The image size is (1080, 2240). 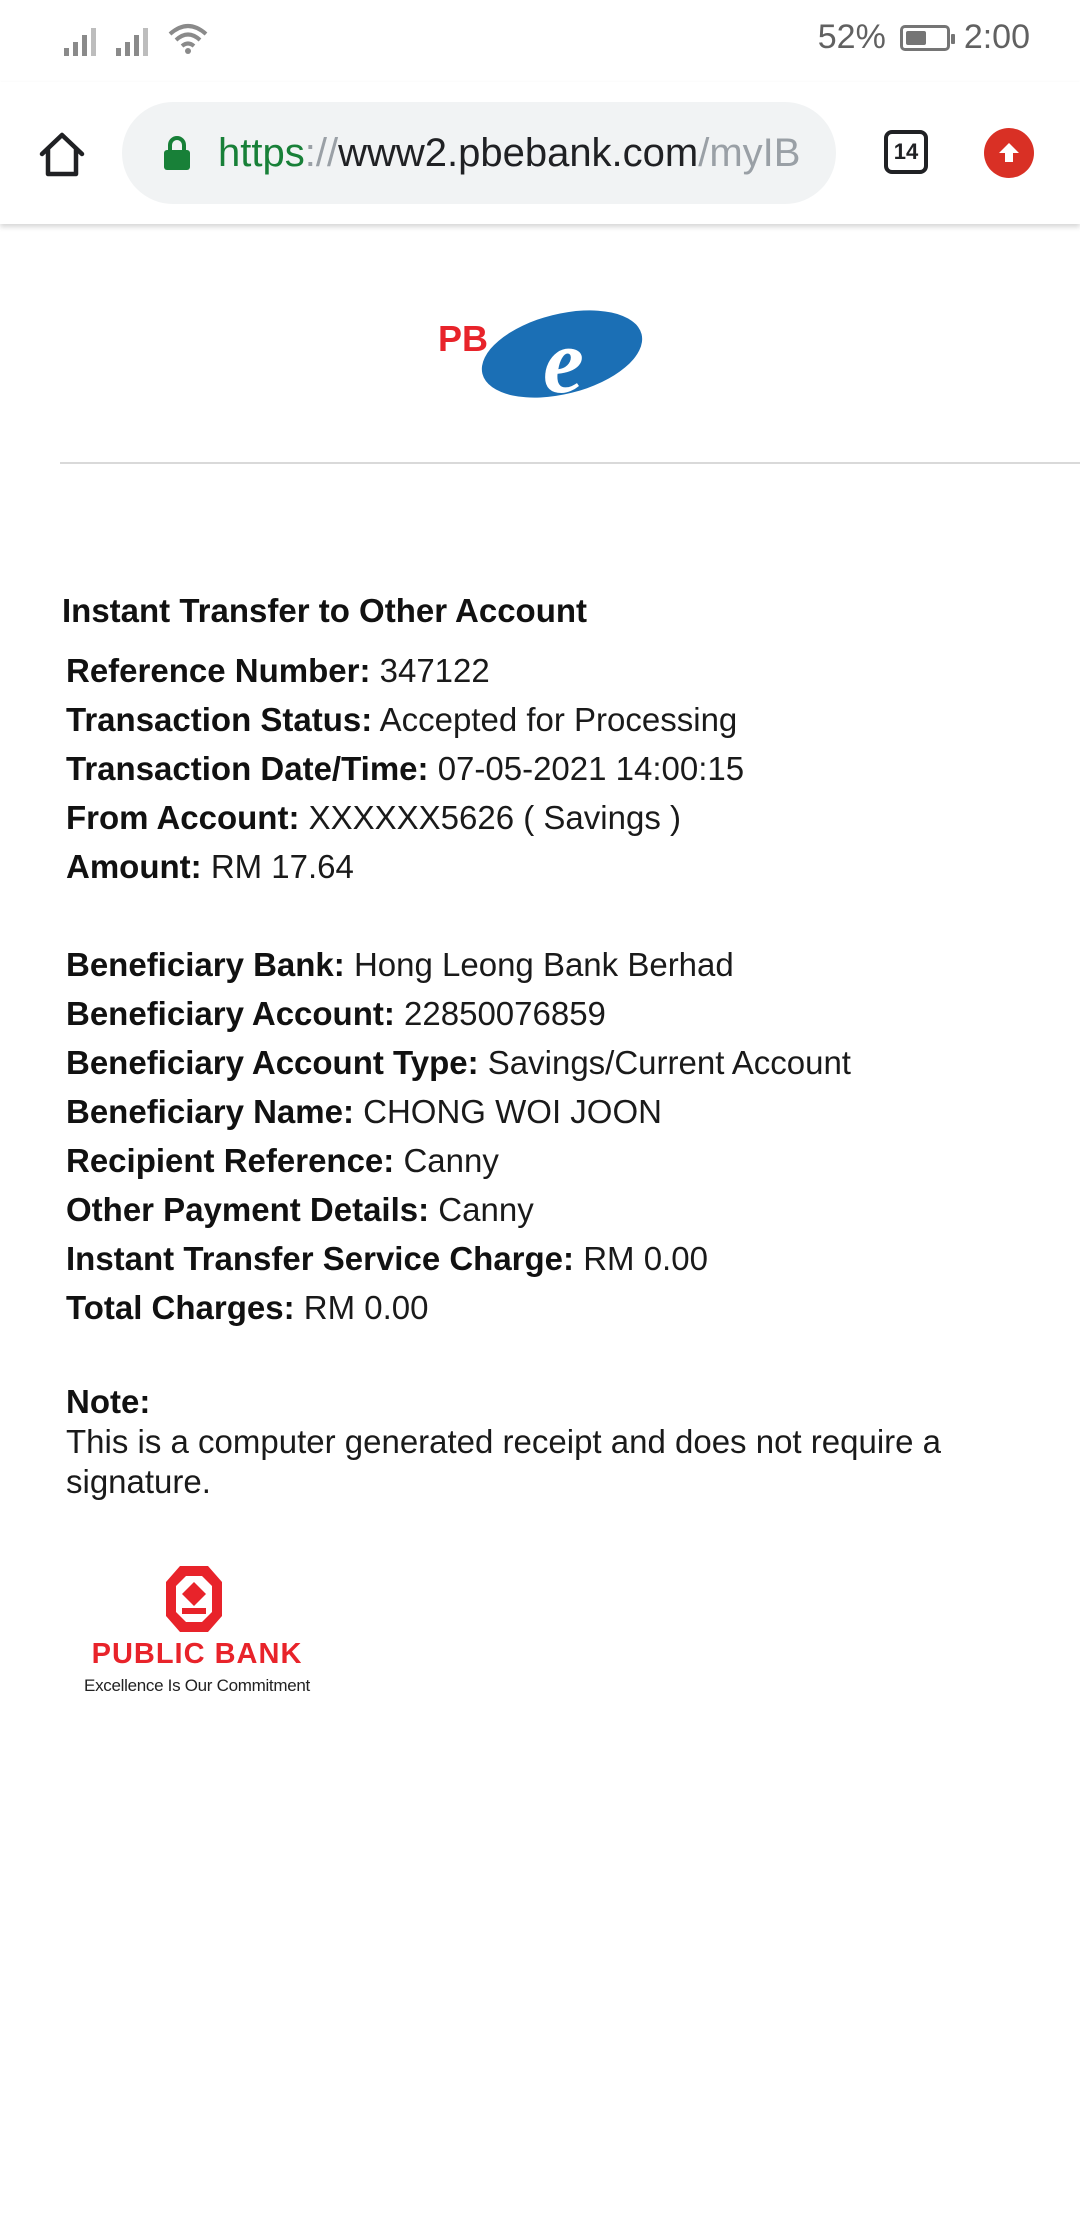 What do you see at coordinates (177, 153) in the screenshot?
I see `lock-icon` at bounding box center [177, 153].